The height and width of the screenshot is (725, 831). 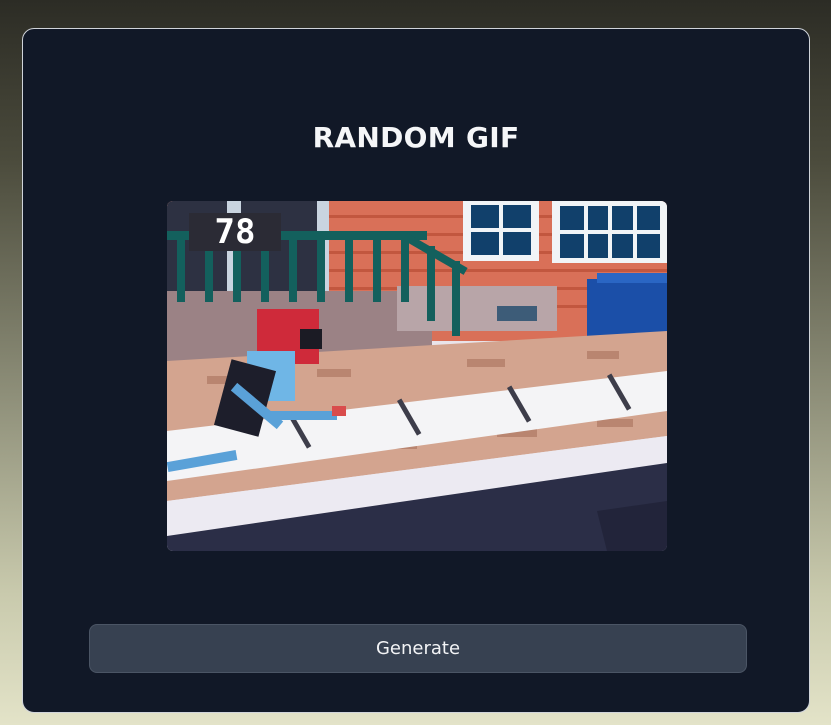 I want to click on score-counter: 78, so click(x=235, y=232).